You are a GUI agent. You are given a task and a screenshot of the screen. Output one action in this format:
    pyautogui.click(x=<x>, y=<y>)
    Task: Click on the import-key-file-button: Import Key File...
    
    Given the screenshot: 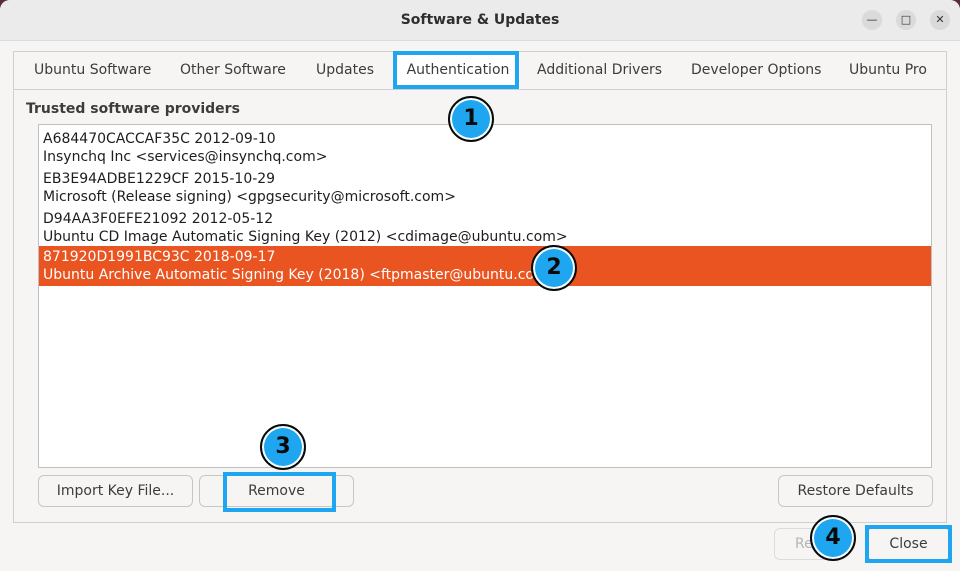 What is the action you would take?
    pyautogui.click(x=115, y=491)
    